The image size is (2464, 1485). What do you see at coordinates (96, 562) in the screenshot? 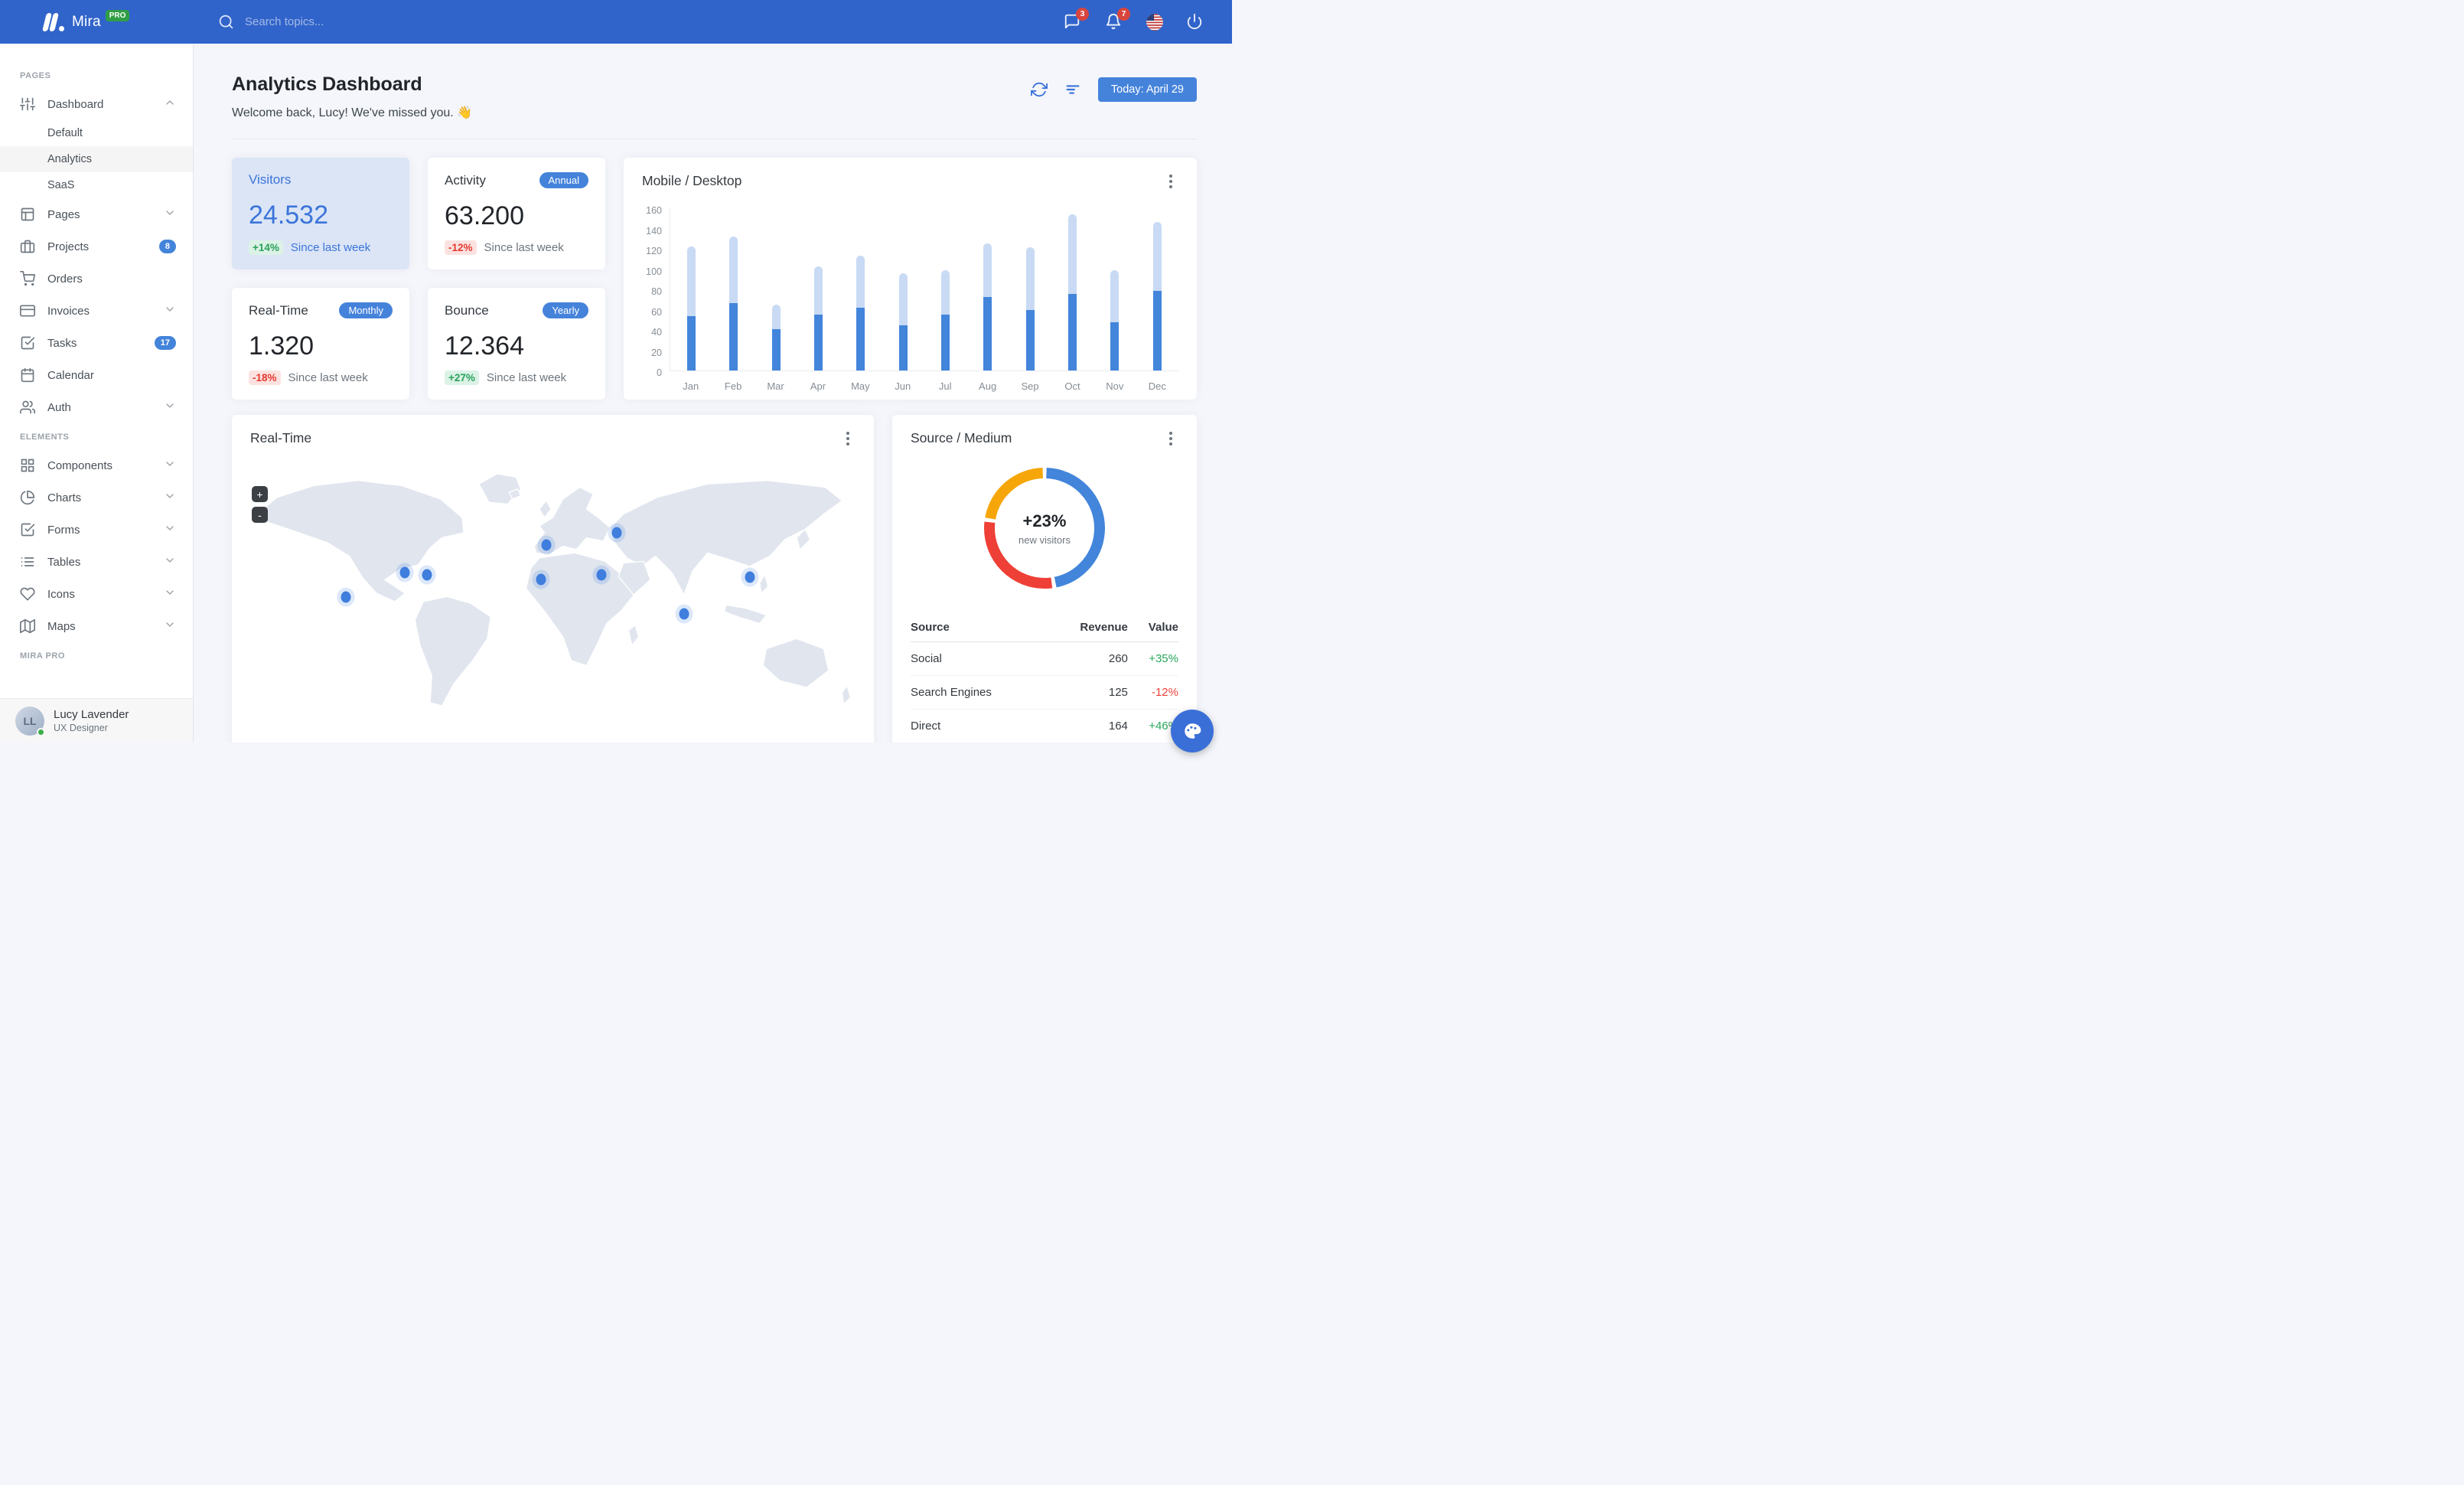
I see `sidebar-item-tables: Tables` at bounding box center [96, 562].